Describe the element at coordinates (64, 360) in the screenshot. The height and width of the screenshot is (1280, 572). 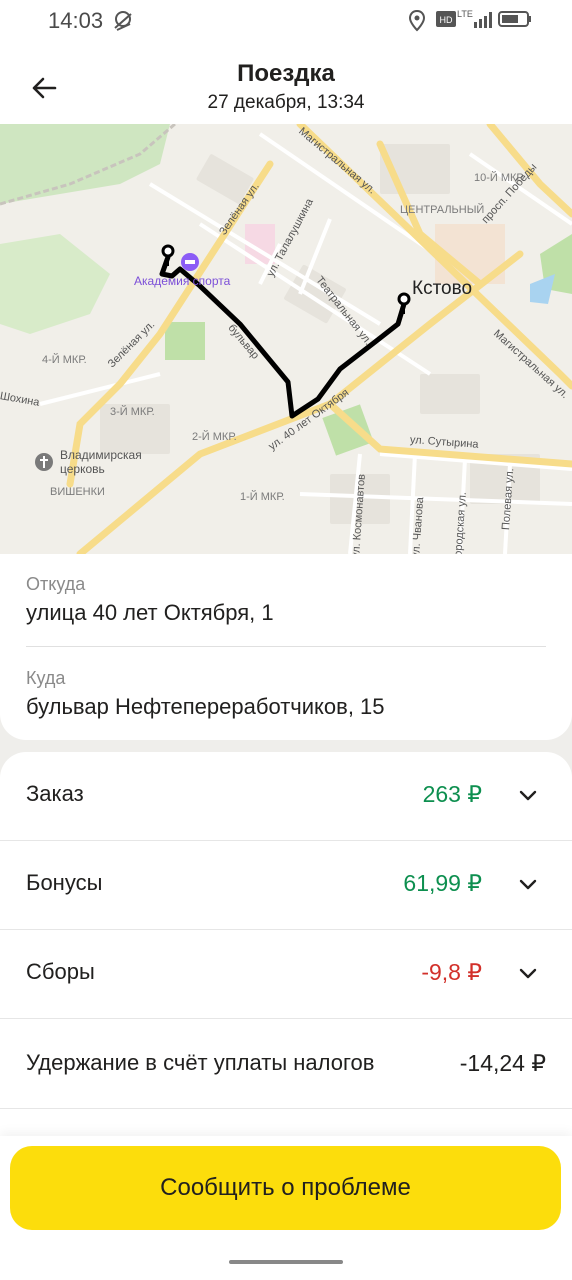
I see `map-label-mkr4: 4-Й МКР.` at that location.